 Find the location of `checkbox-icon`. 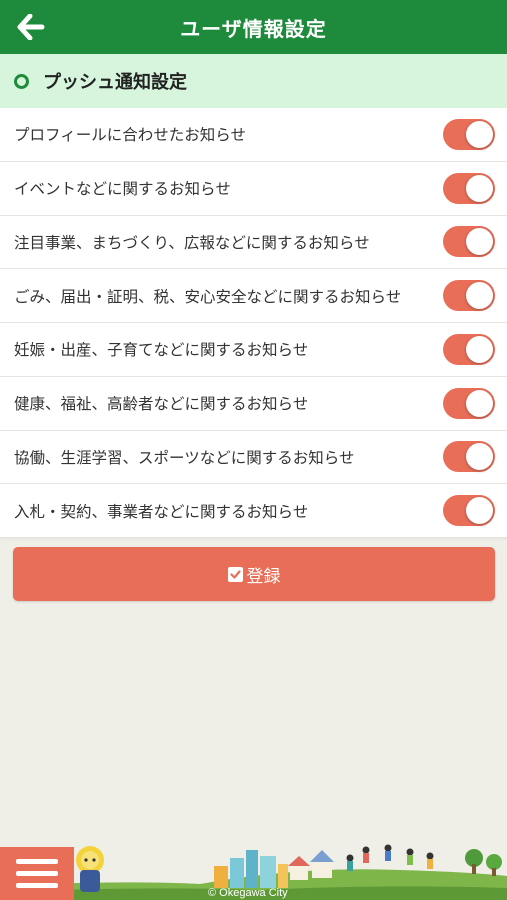

checkbox-icon is located at coordinates (235, 574).